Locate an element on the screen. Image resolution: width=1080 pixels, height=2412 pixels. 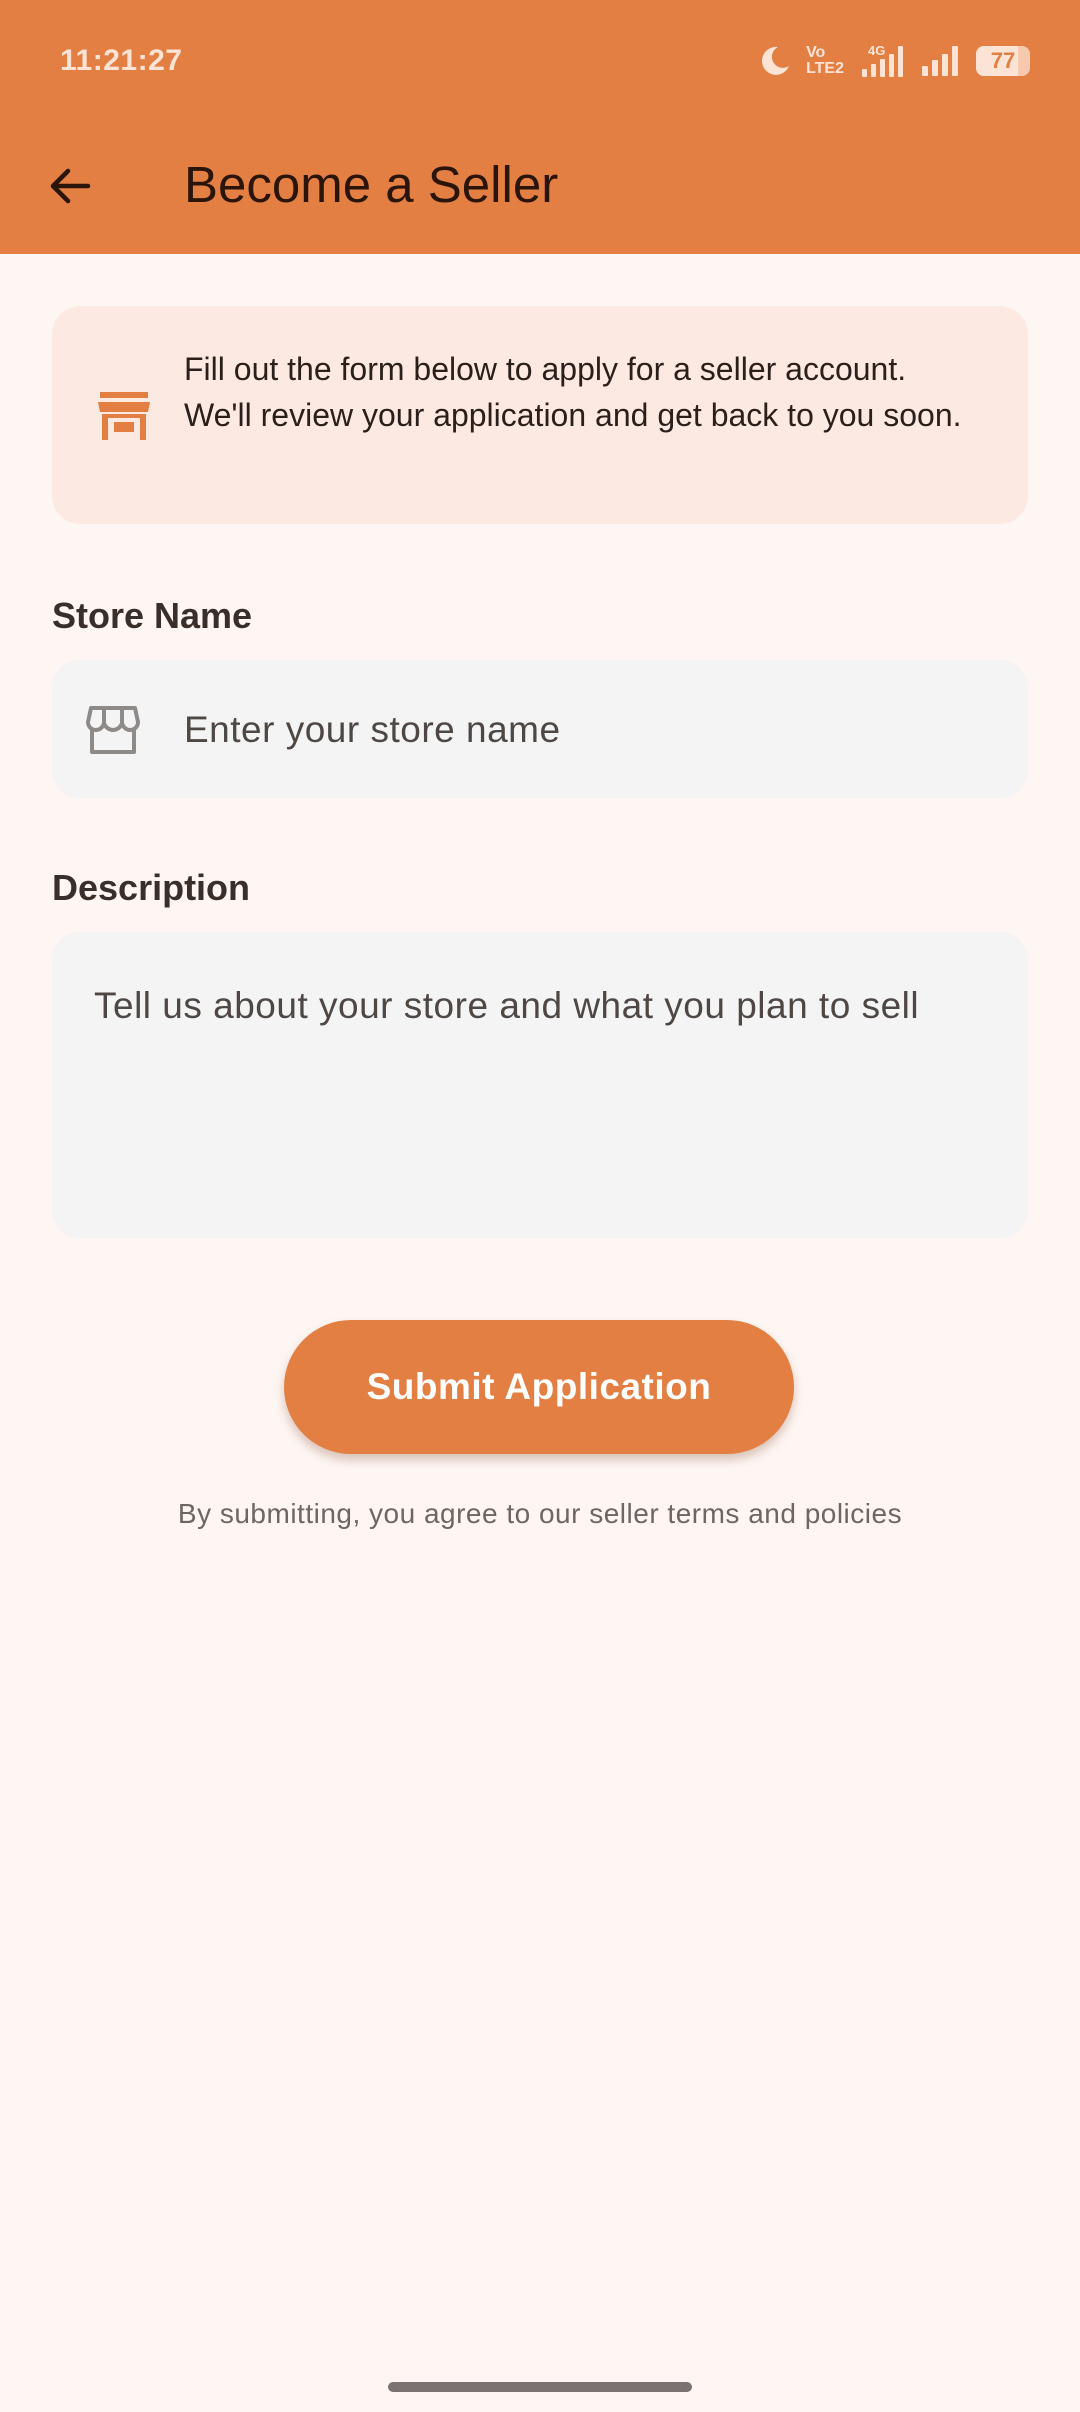
battery-level: 77 is located at coordinates (1003, 60).